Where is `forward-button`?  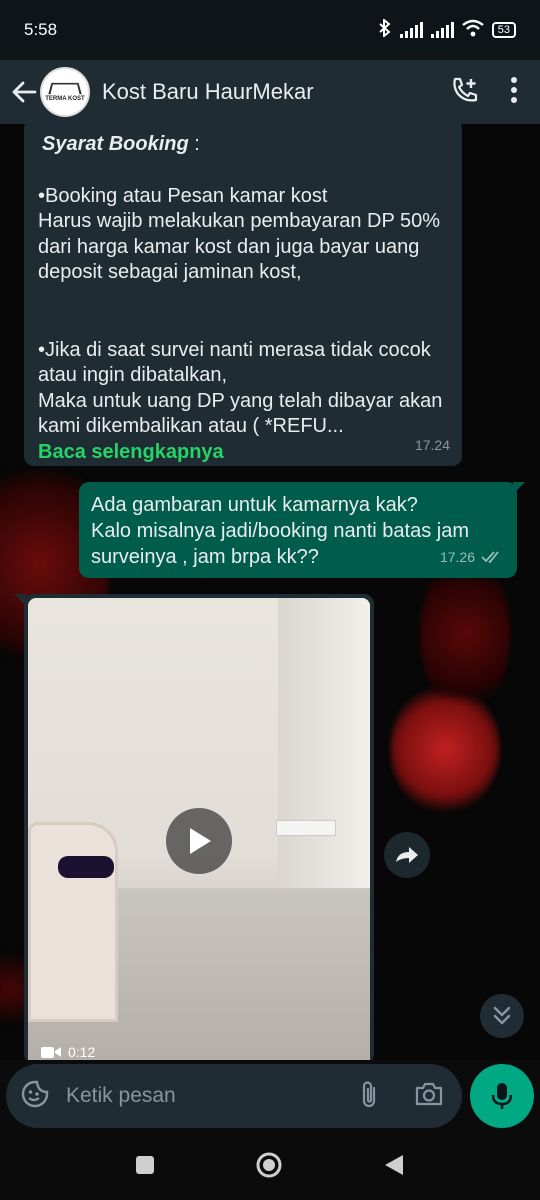
forward-button is located at coordinates (407, 855).